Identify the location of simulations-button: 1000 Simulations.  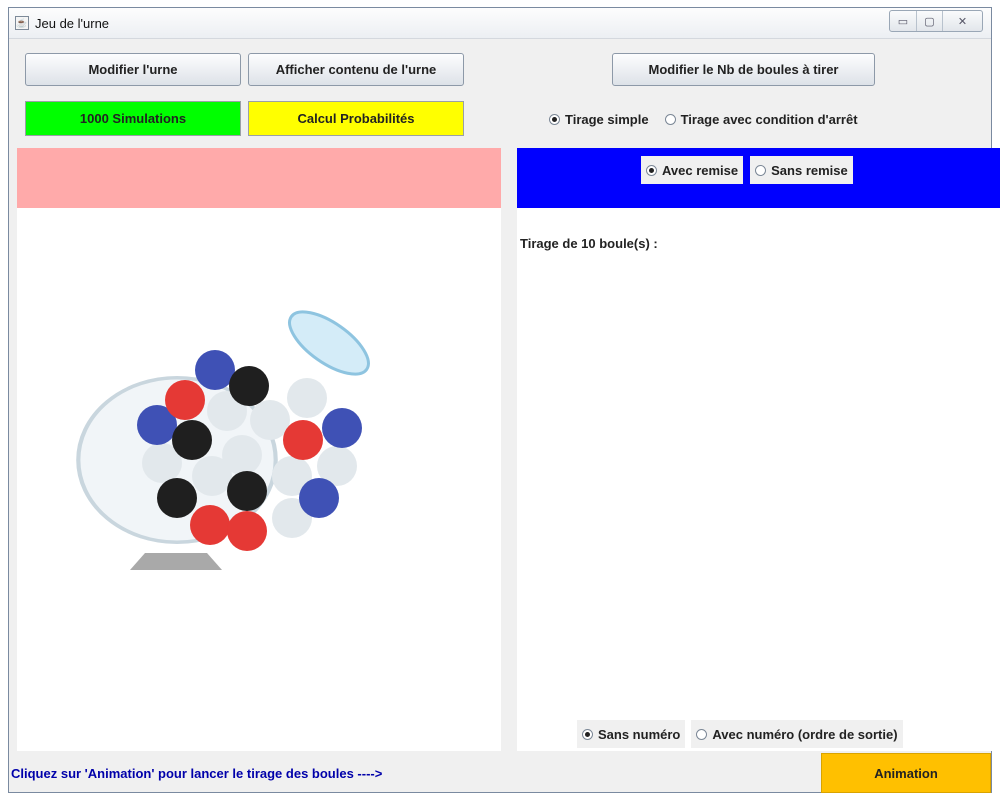
(133, 118).